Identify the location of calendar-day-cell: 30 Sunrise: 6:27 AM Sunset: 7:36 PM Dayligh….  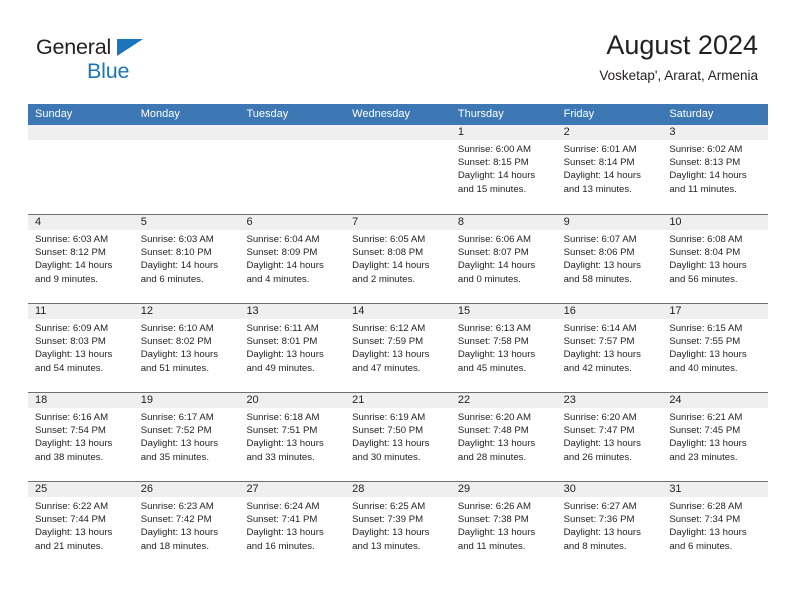
(609, 526).